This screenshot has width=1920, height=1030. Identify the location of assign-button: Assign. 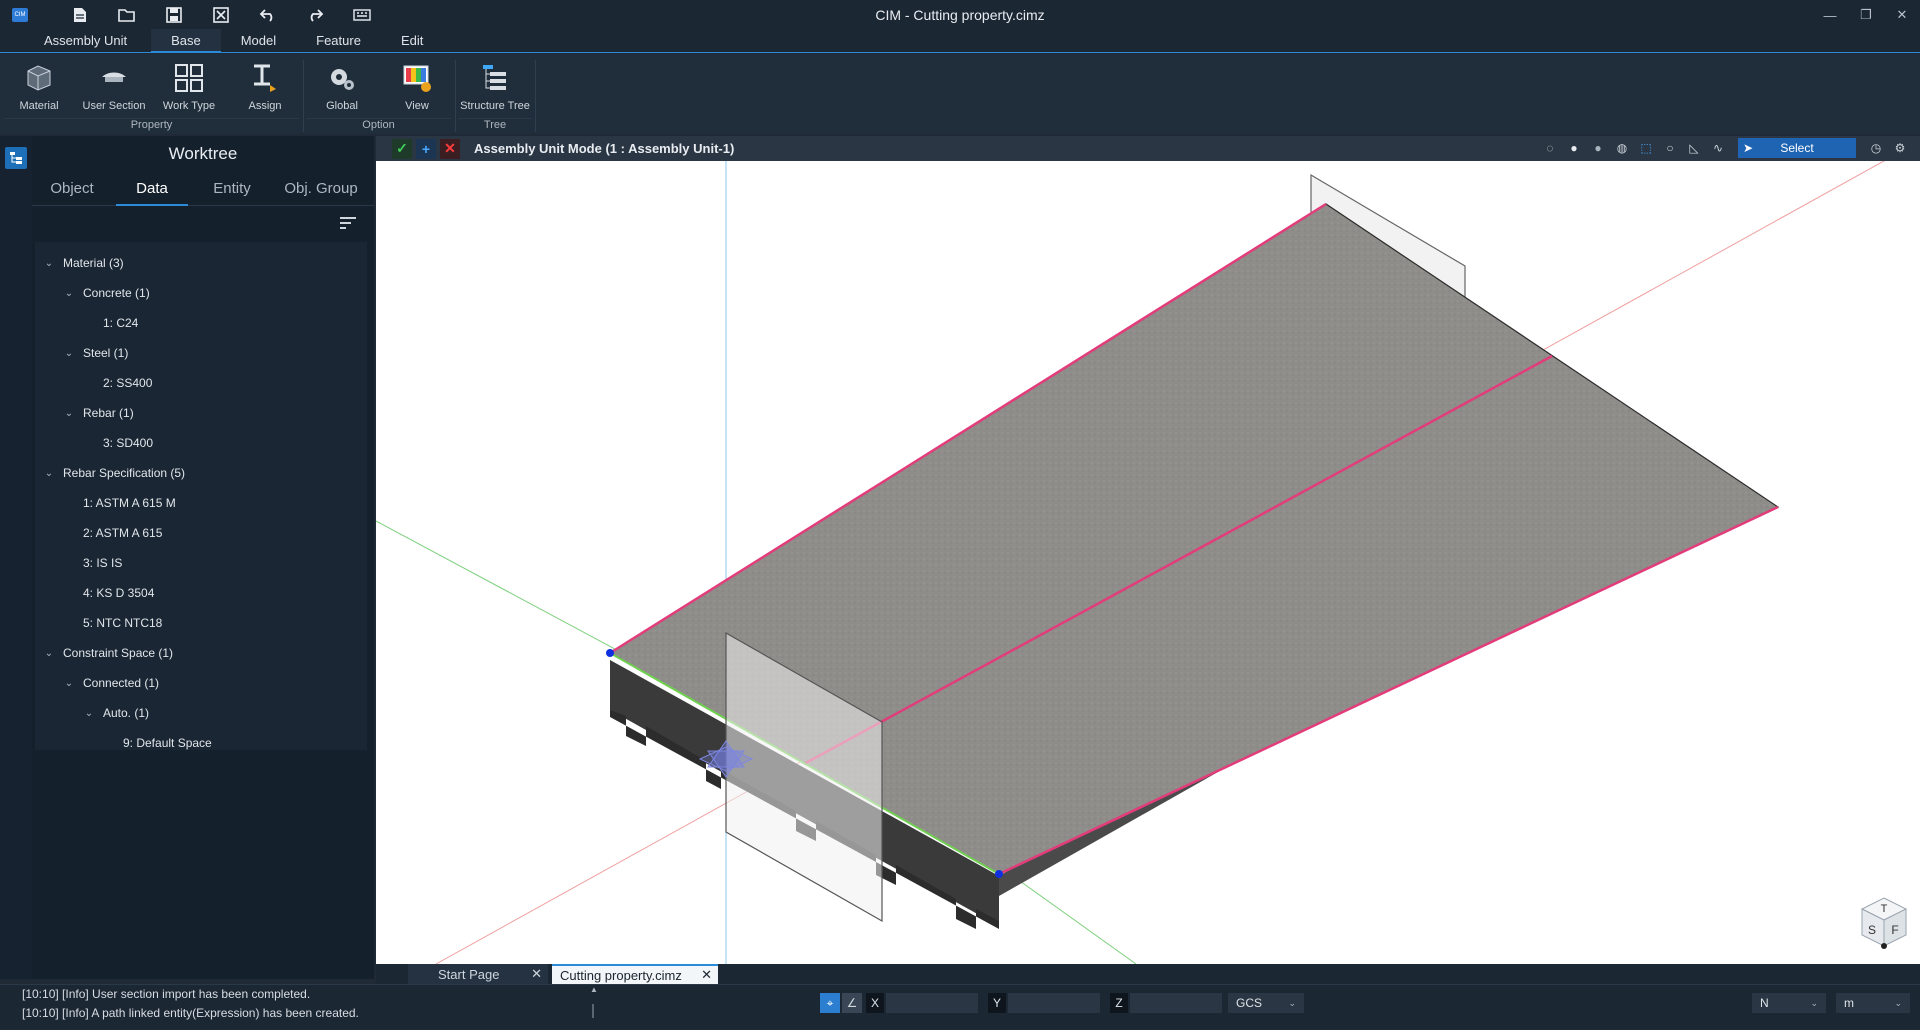
(265, 88).